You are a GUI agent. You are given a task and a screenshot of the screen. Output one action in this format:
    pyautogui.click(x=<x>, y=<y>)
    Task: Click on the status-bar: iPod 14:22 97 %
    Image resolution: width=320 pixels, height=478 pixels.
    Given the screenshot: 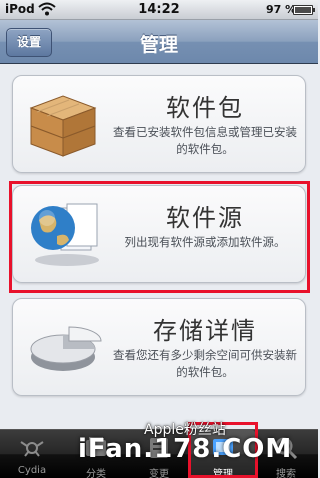 What is the action you would take?
    pyautogui.click(x=159, y=10)
    